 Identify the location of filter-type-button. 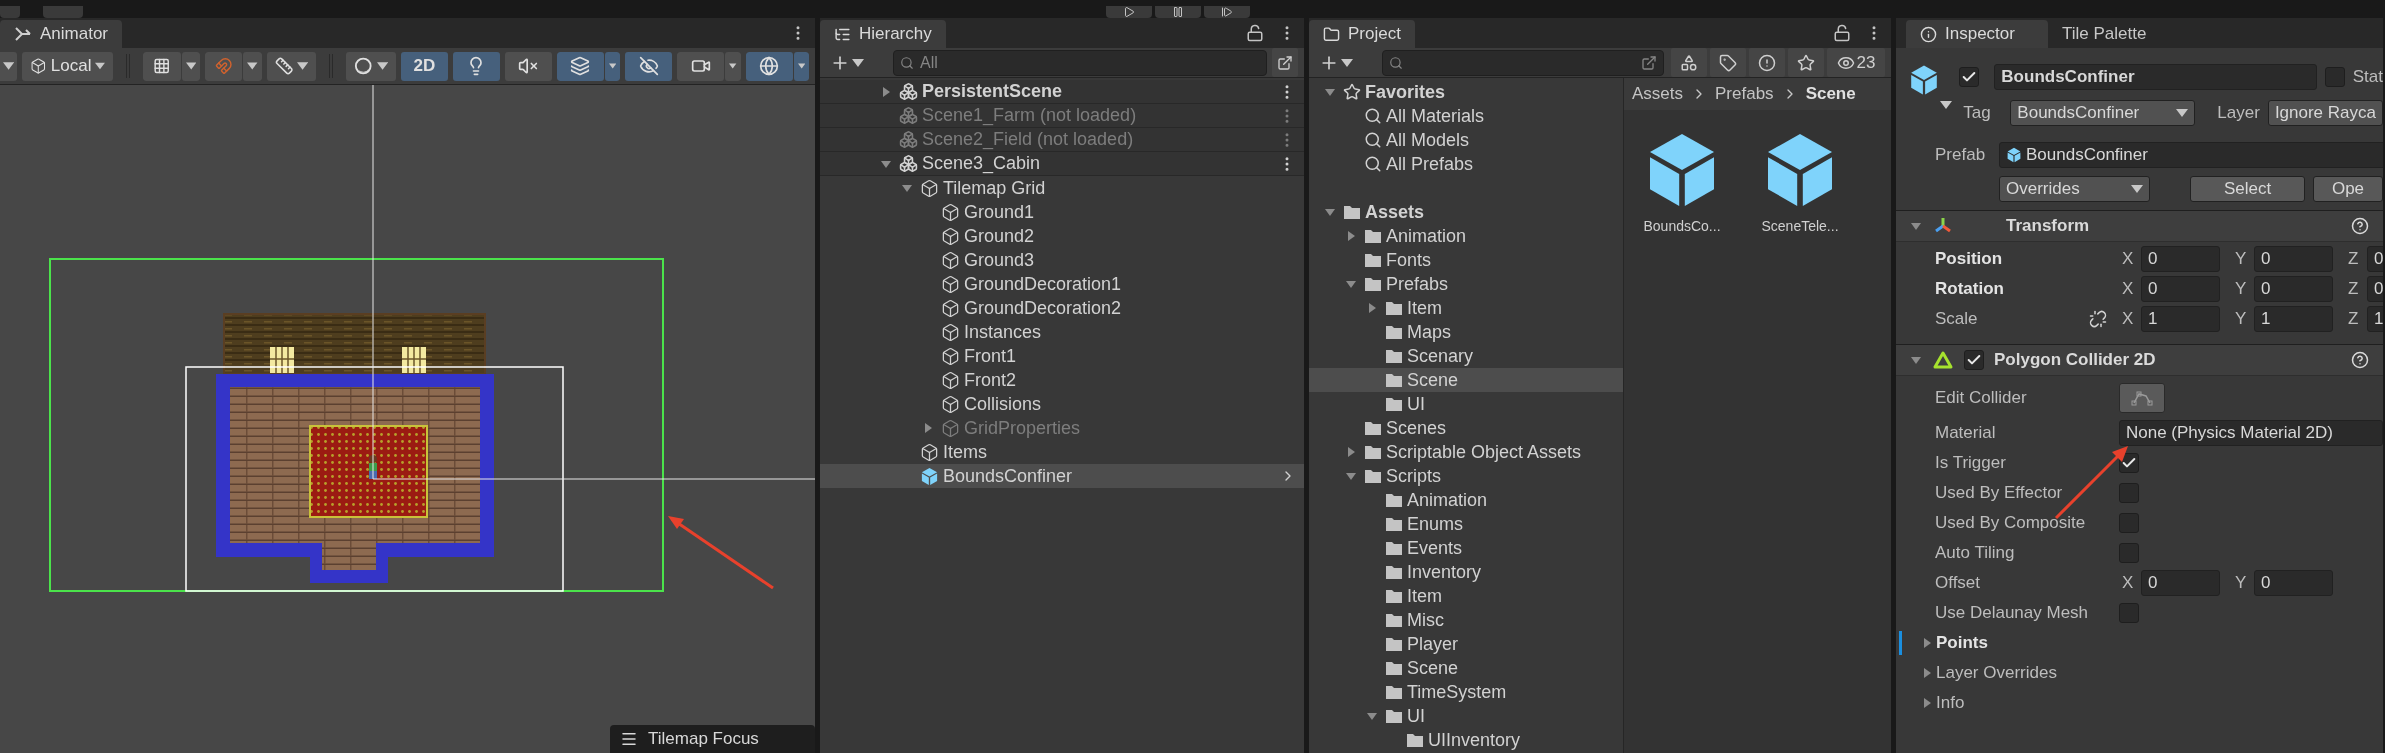
(1689, 62).